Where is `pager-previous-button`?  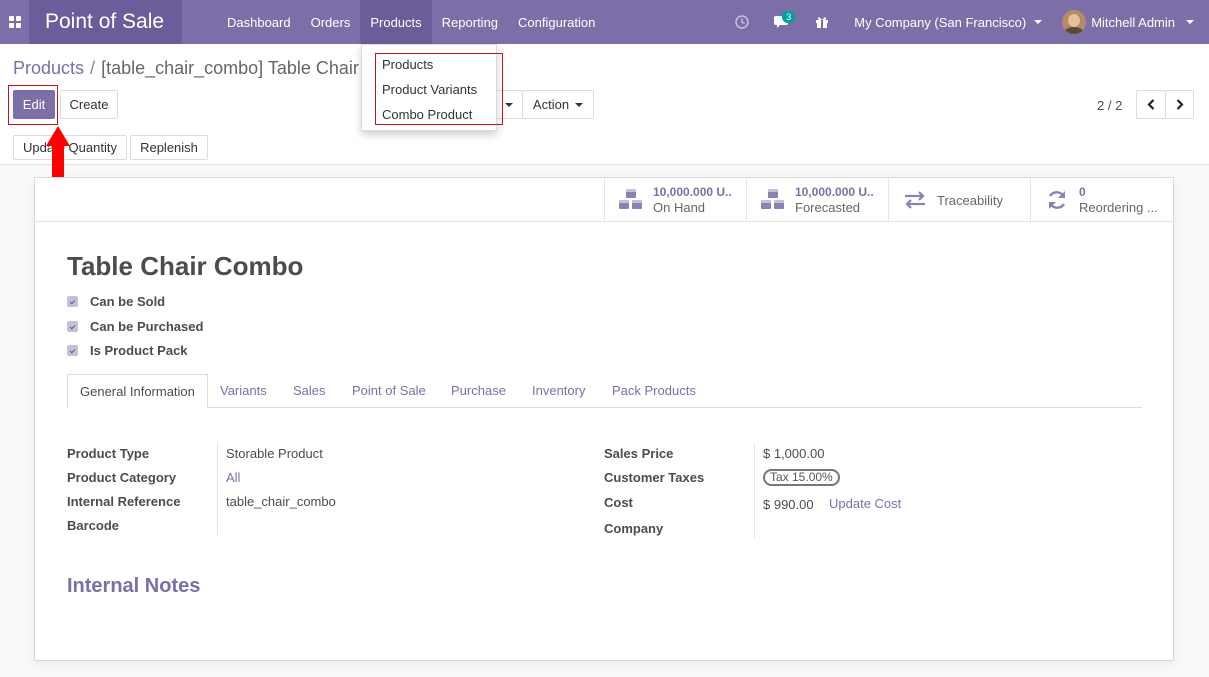
pager-previous-button is located at coordinates (1151, 104).